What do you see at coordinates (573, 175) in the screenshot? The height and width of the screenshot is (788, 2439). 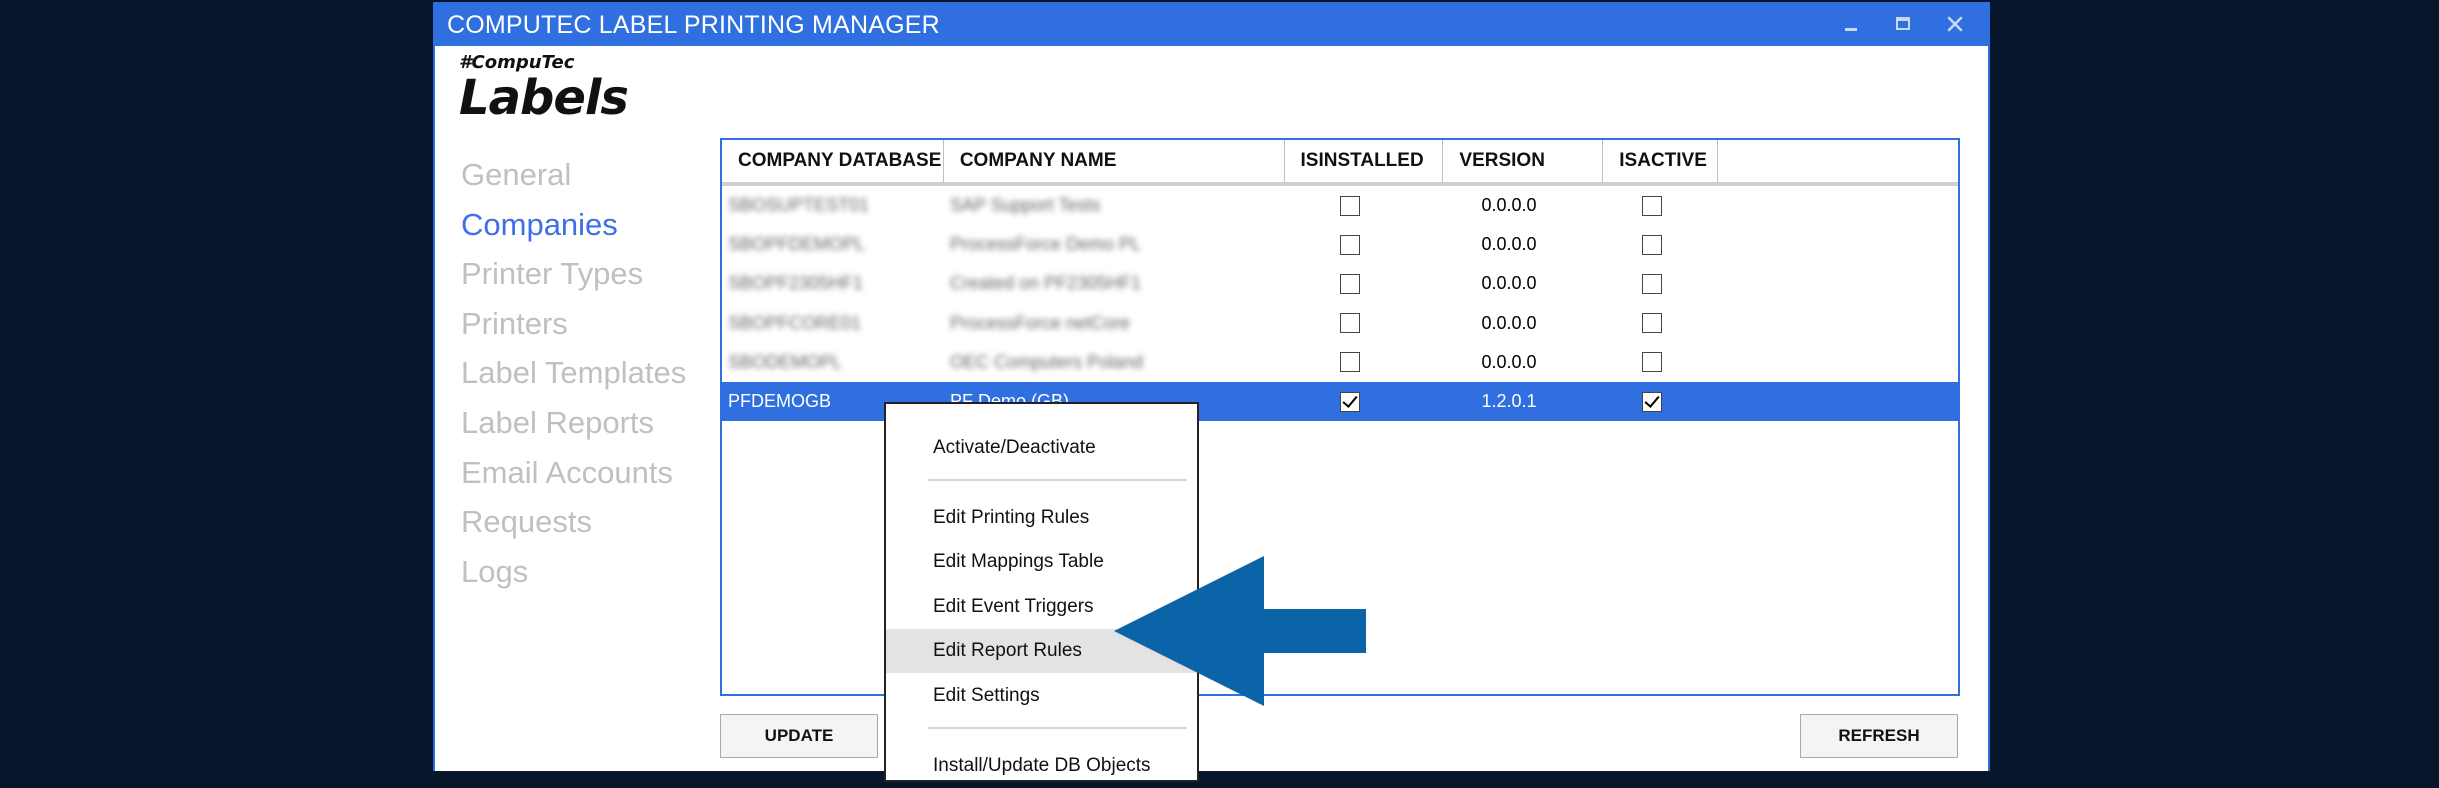 I see `nav-item-general: General` at bounding box center [573, 175].